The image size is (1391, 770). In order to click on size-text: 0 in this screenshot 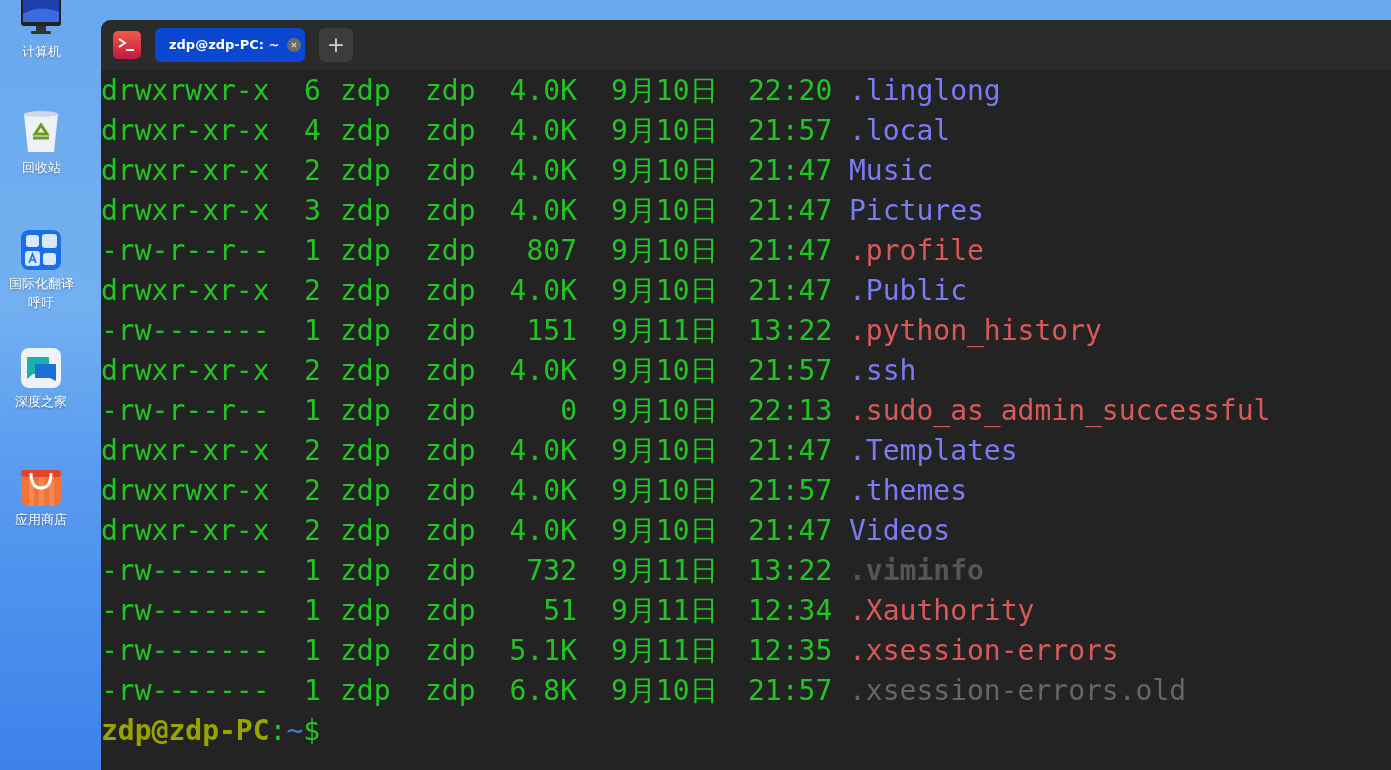, I will do `click(568, 411)`.